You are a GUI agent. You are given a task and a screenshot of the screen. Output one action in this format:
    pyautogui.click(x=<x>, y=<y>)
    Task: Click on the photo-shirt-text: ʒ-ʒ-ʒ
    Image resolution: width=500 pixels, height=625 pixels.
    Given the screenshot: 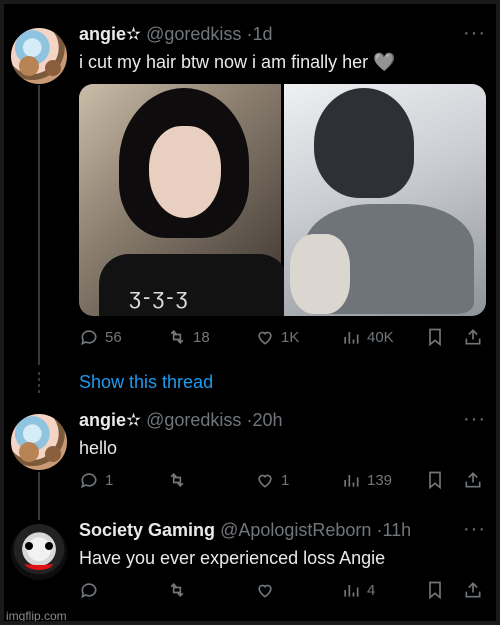 What is the action you would take?
    pyautogui.click(x=159, y=296)
    